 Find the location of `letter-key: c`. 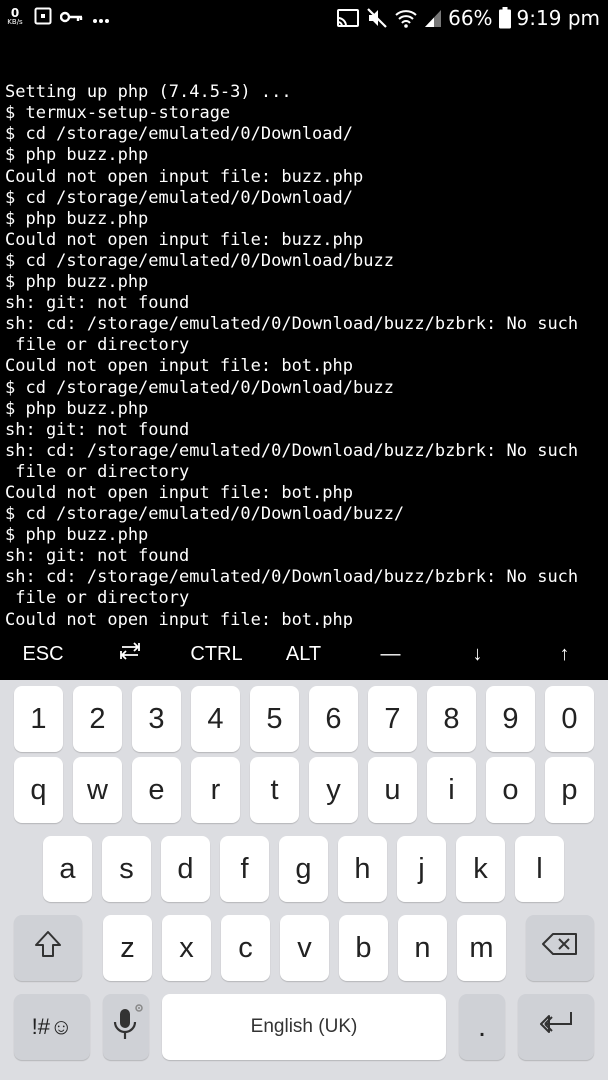

letter-key: c is located at coordinates (245, 948).